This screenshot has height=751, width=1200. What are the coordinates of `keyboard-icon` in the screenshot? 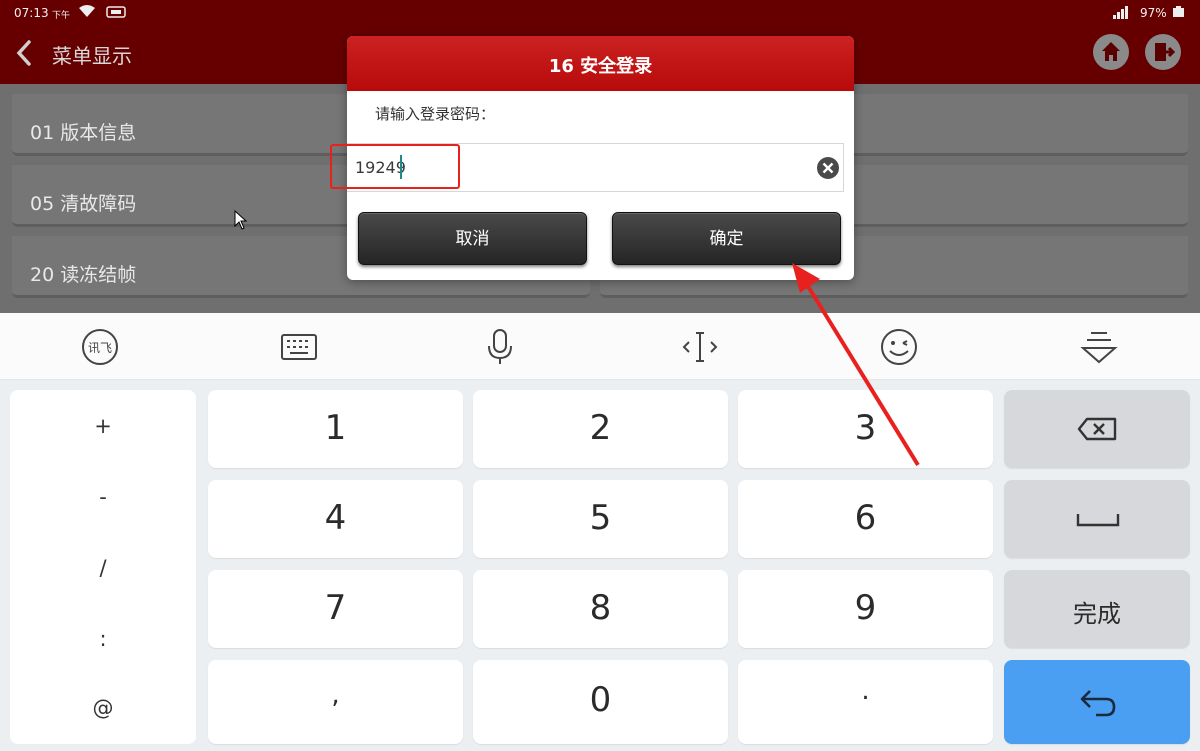 It's located at (299, 347).